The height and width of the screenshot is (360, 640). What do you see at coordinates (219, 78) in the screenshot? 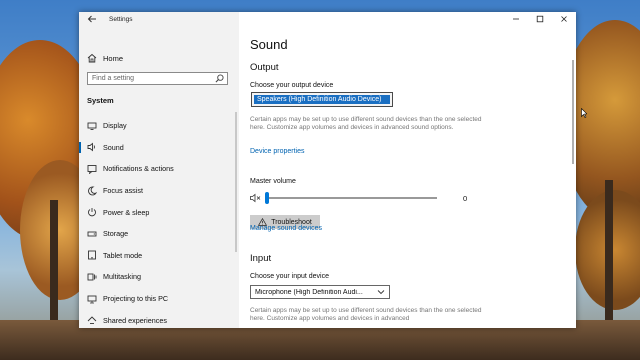
I see `search-icon` at bounding box center [219, 78].